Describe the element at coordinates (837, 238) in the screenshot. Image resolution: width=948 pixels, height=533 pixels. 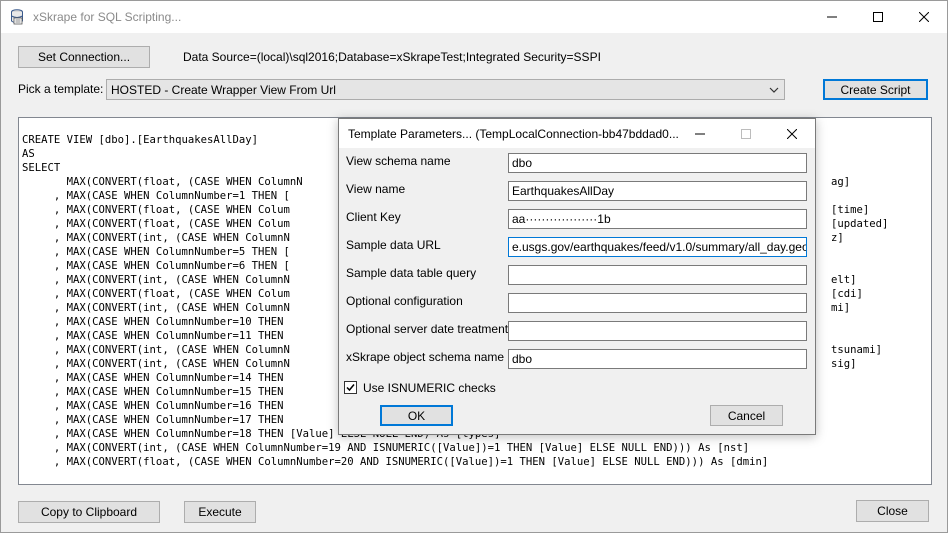
I see `code-line-fragment: z]` at that location.